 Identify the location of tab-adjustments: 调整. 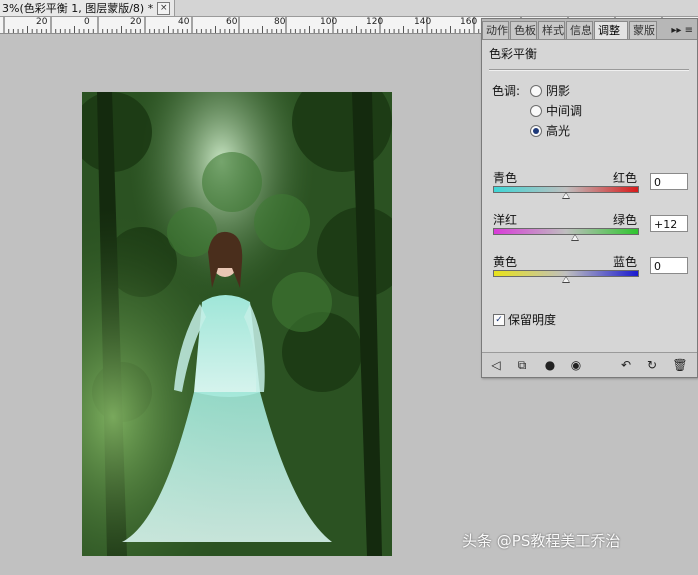
(611, 30).